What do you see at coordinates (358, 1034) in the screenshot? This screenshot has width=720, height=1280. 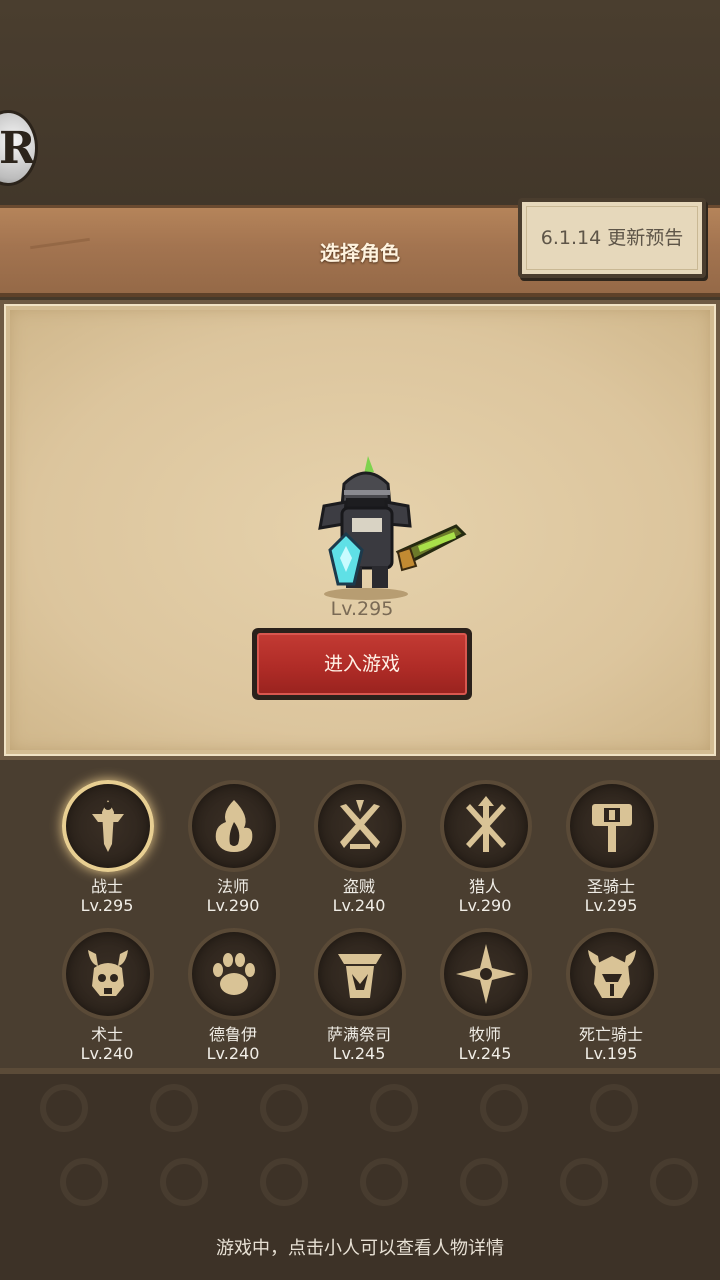 I see `class-name: 萨满祭司` at bounding box center [358, 1034].